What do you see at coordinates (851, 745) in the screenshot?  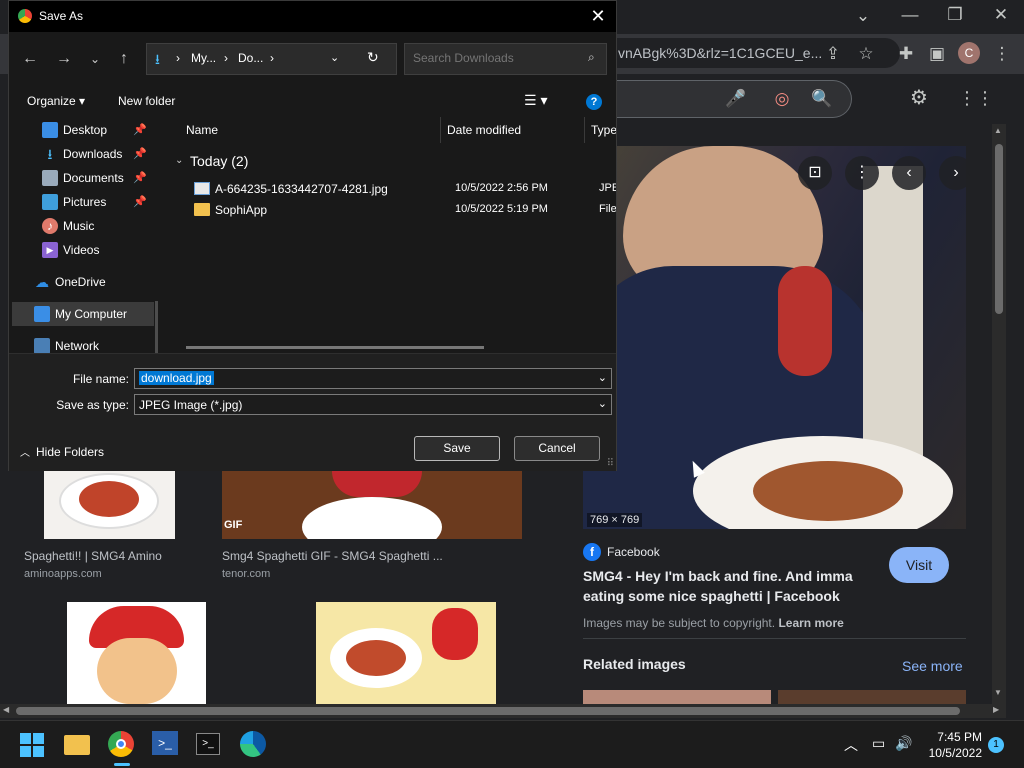 I see `chevron-up-icon: ︿` at bounding box center [851, 745].